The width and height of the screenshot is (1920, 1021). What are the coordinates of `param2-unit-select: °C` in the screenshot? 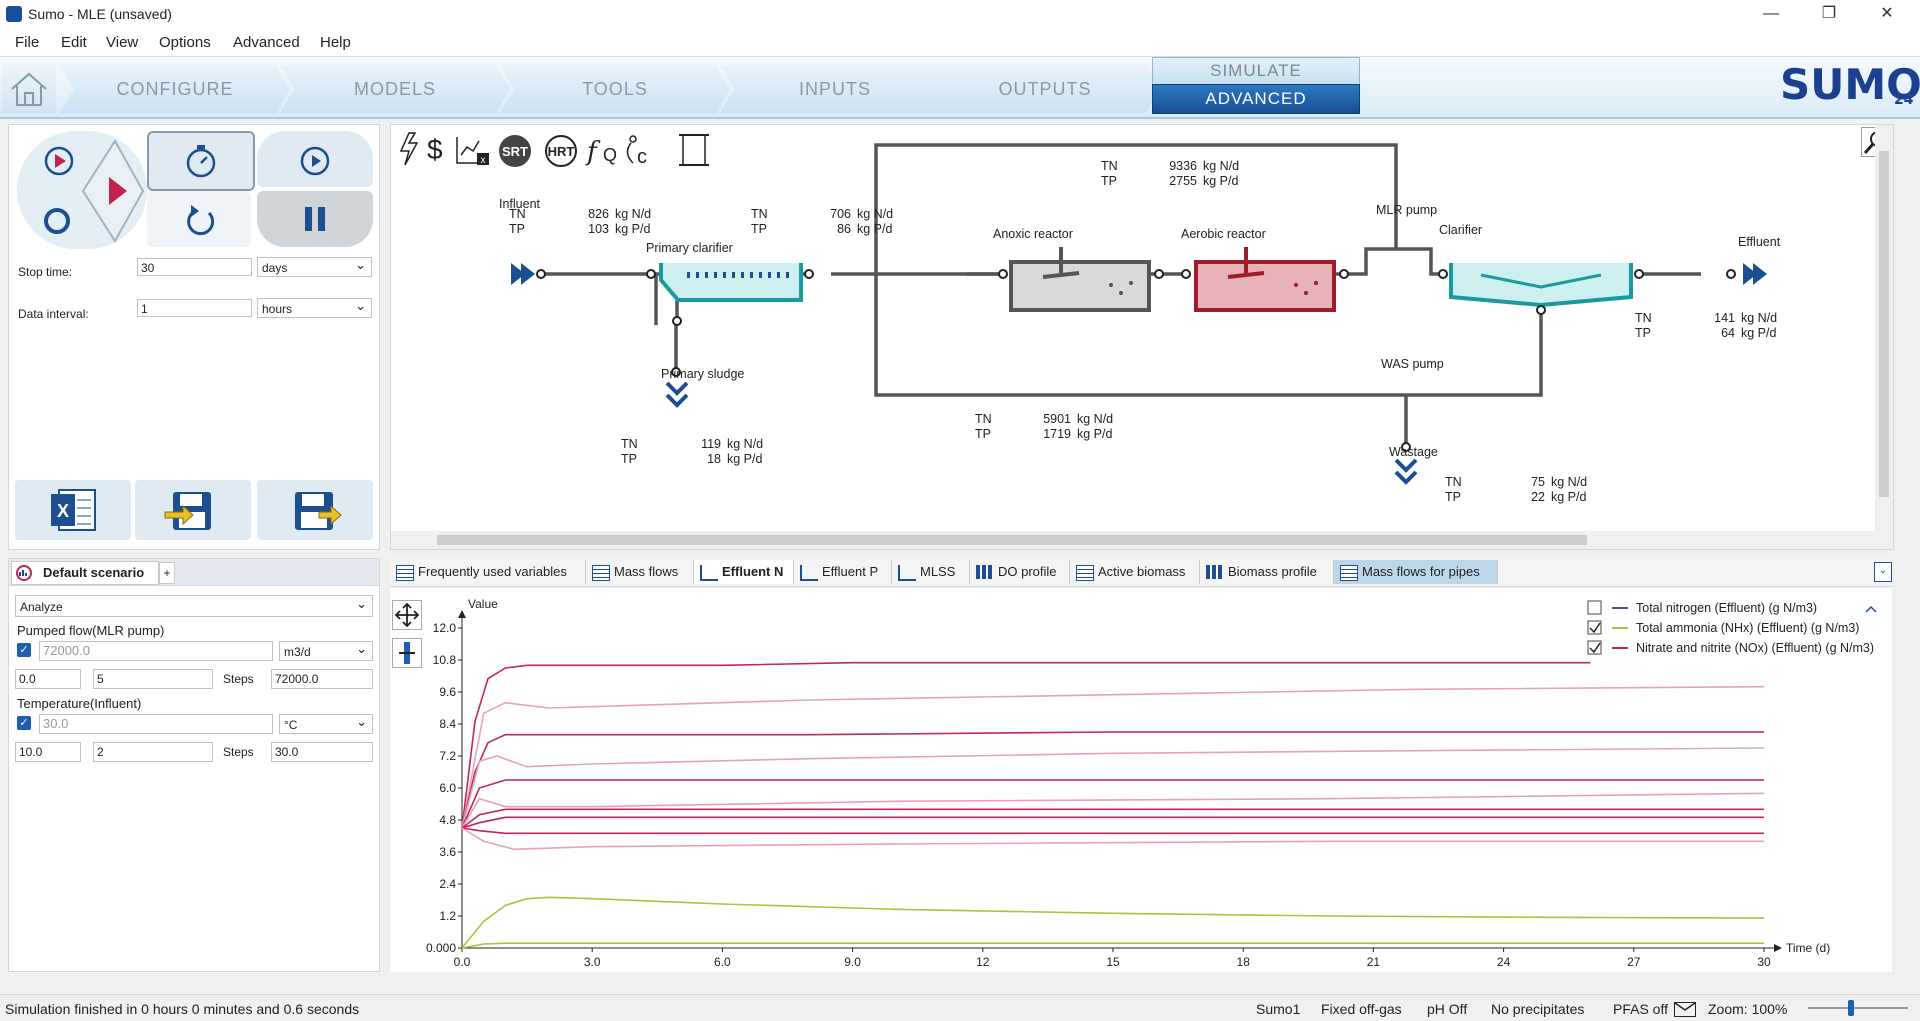 It's located at (326, 723).